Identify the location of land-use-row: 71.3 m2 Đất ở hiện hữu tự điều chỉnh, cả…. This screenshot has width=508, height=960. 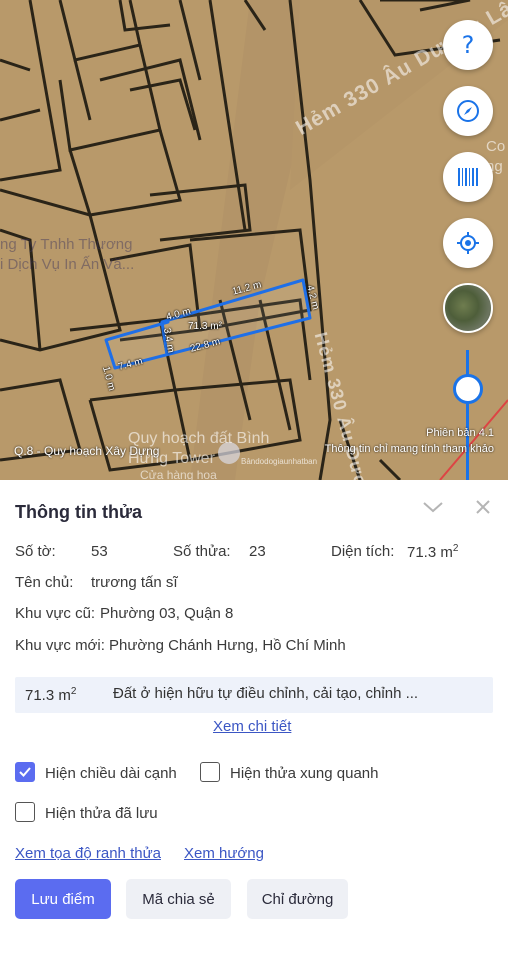
(254, 695).